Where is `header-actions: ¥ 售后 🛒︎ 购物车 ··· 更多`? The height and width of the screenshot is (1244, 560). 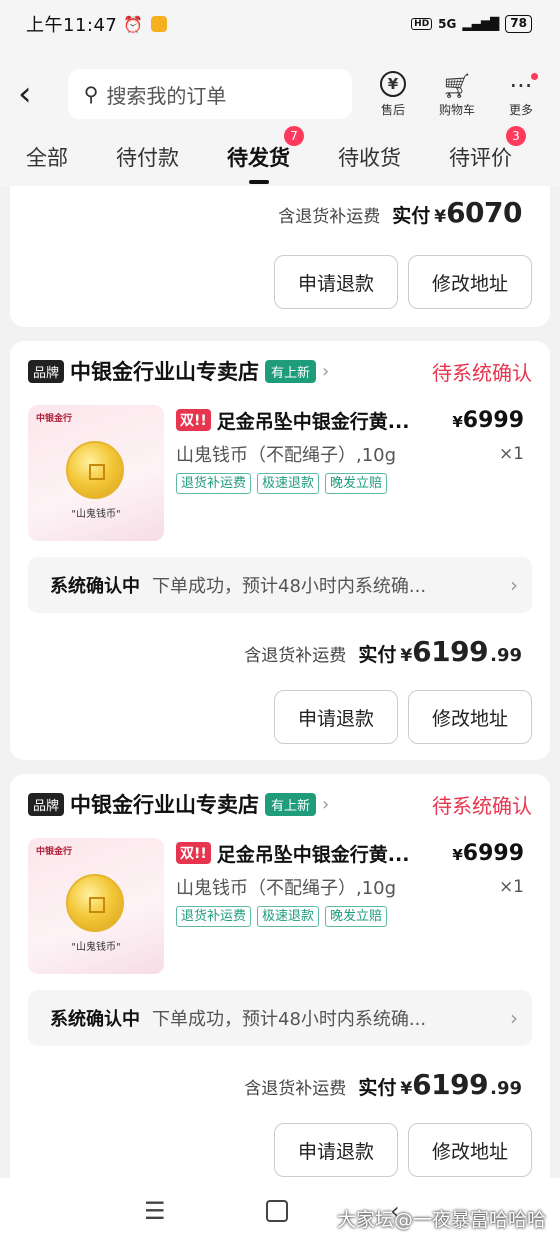 header-actions: ¥ 售后 🛒︎ 购物车 ··· 更多 is located at coordinates (457, 94).